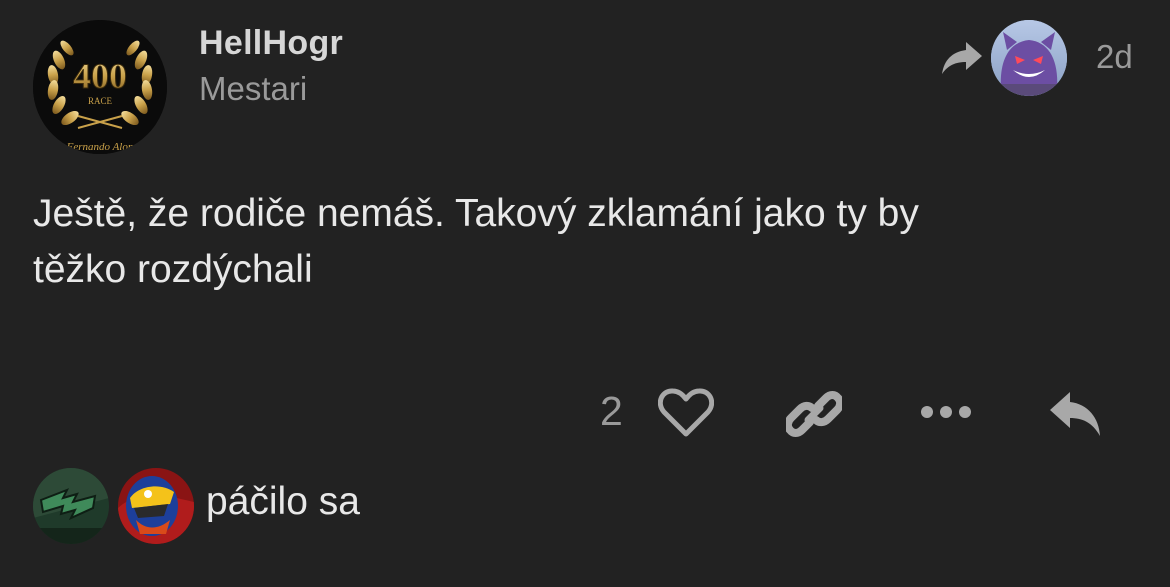  Describe the element at coordinates (100, 76) in the screenshot. I see `avatar-badge-number: 400` at that location.